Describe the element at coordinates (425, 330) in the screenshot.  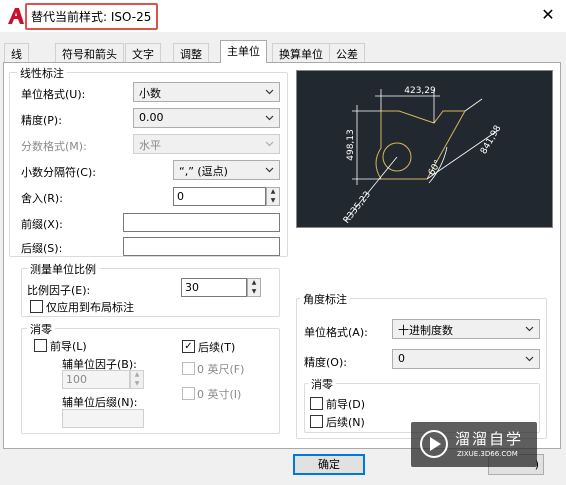
I see `angular-unit-format-value: 十进制度数` at that location.